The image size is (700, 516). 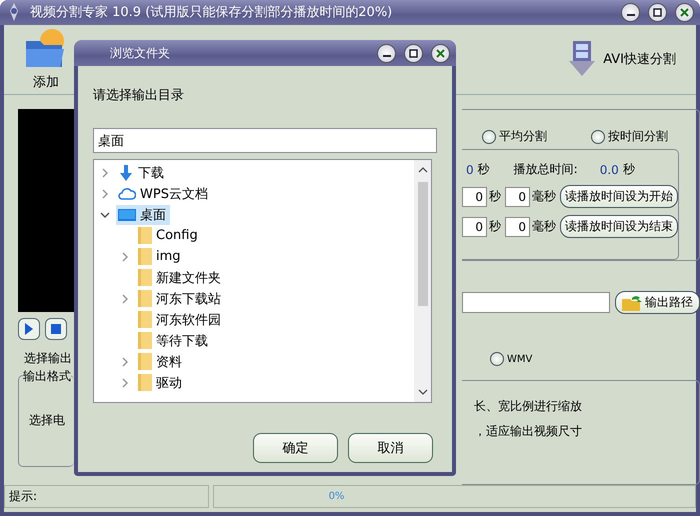 I want to click on scroll-down-icon, so click(x=423, y=392).